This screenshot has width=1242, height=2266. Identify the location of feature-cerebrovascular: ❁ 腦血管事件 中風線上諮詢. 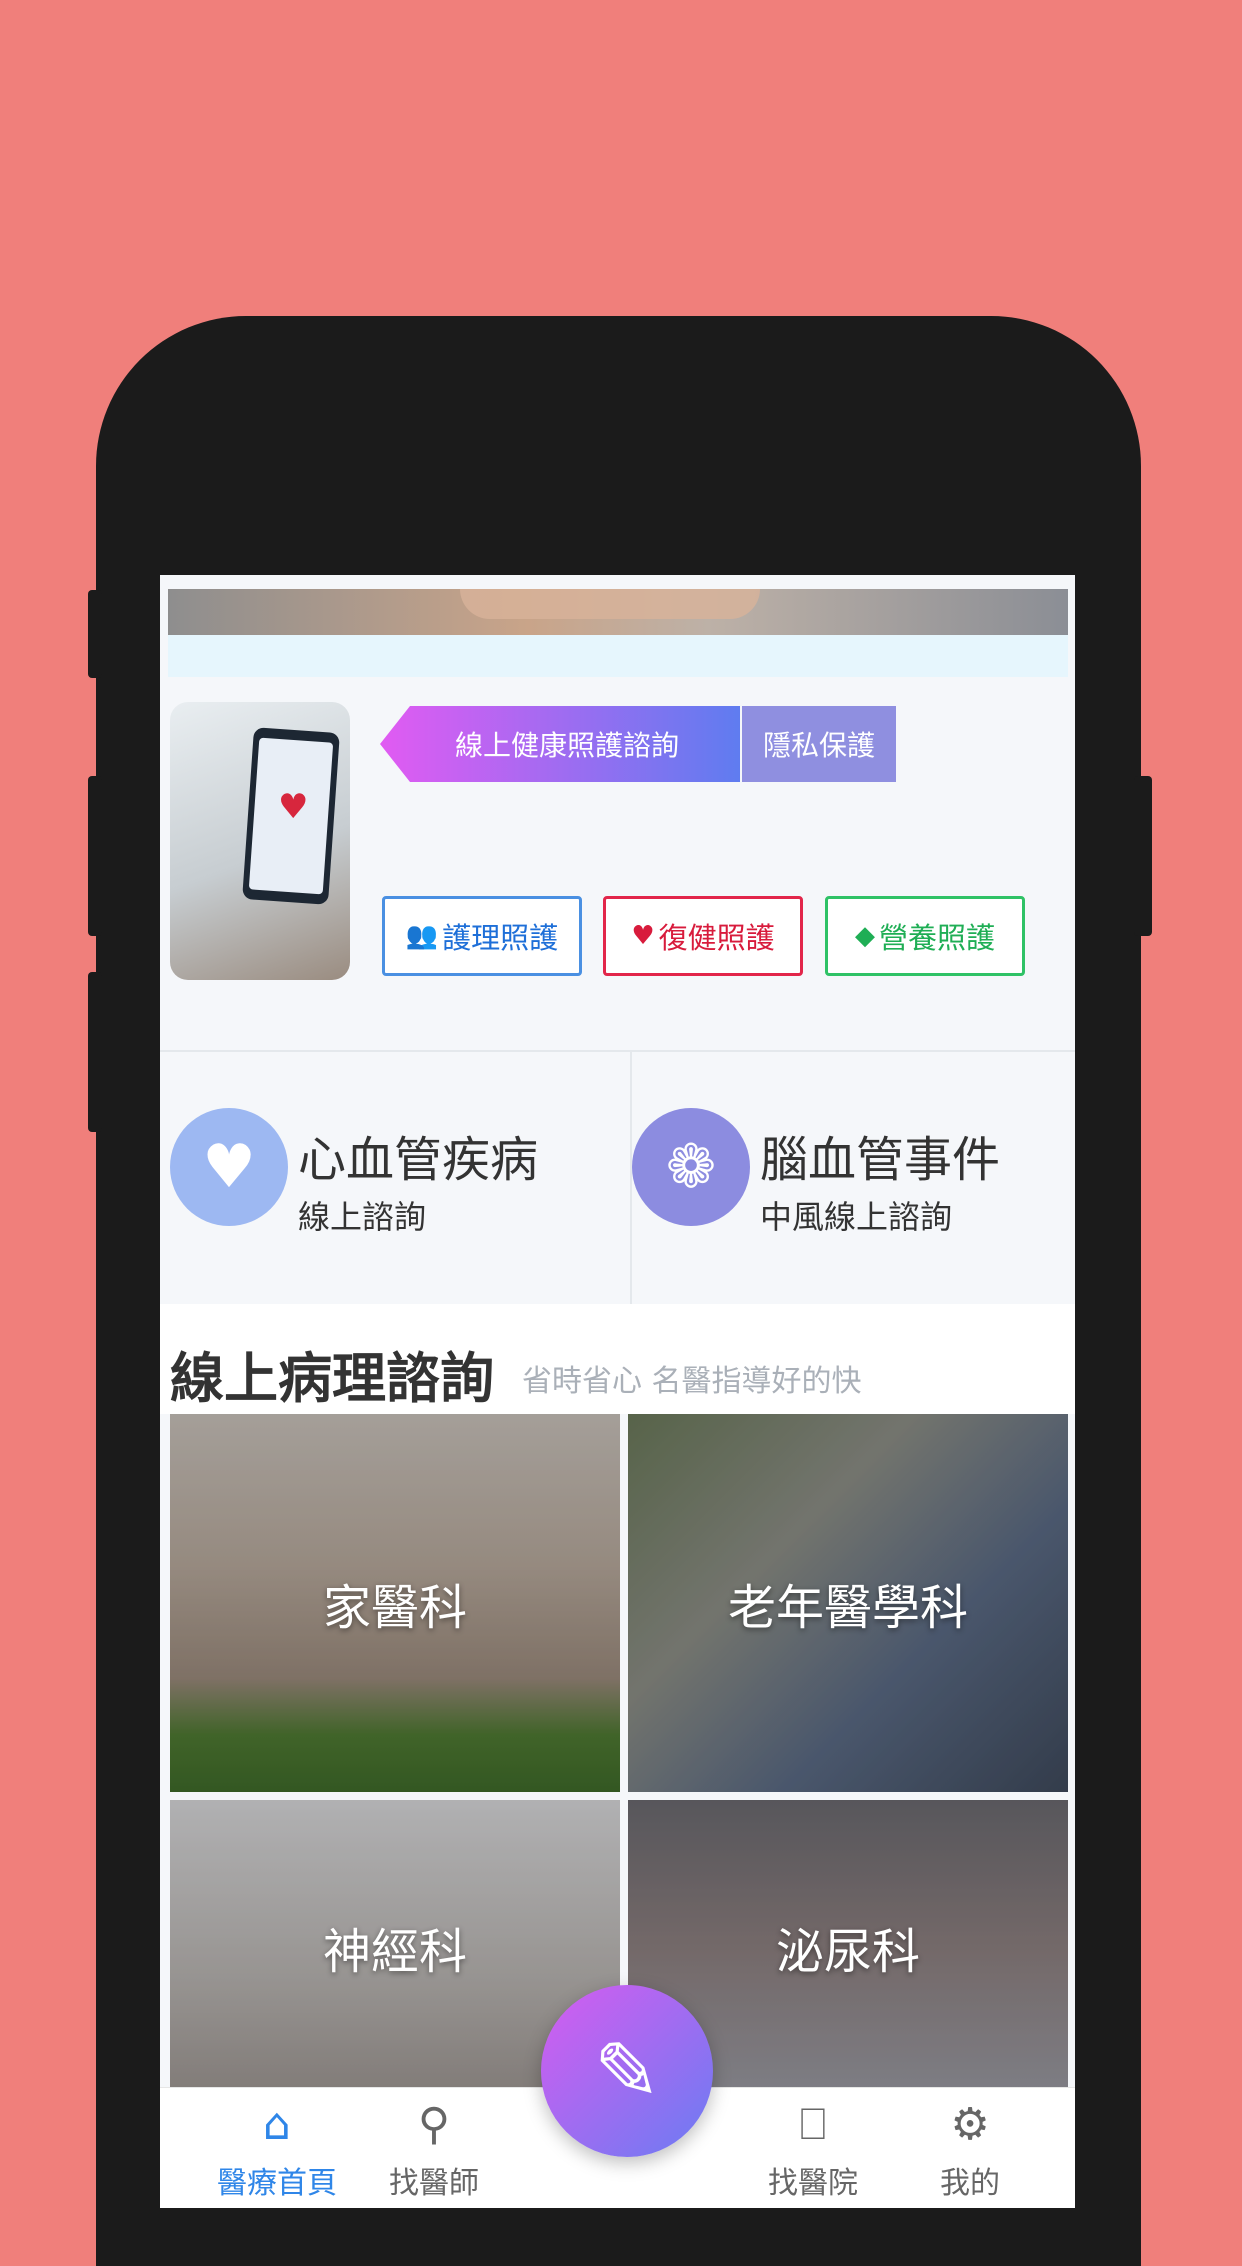
(853, 1178).